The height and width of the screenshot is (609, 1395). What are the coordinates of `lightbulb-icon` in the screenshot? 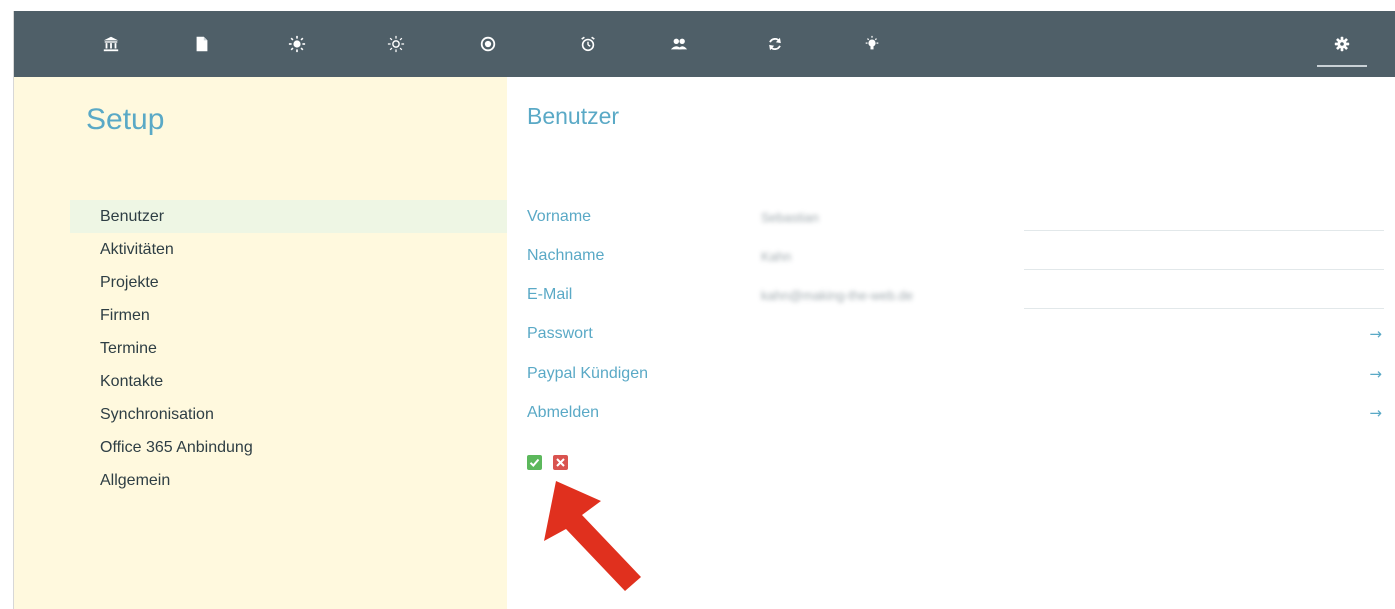 It's located at (872, 44).